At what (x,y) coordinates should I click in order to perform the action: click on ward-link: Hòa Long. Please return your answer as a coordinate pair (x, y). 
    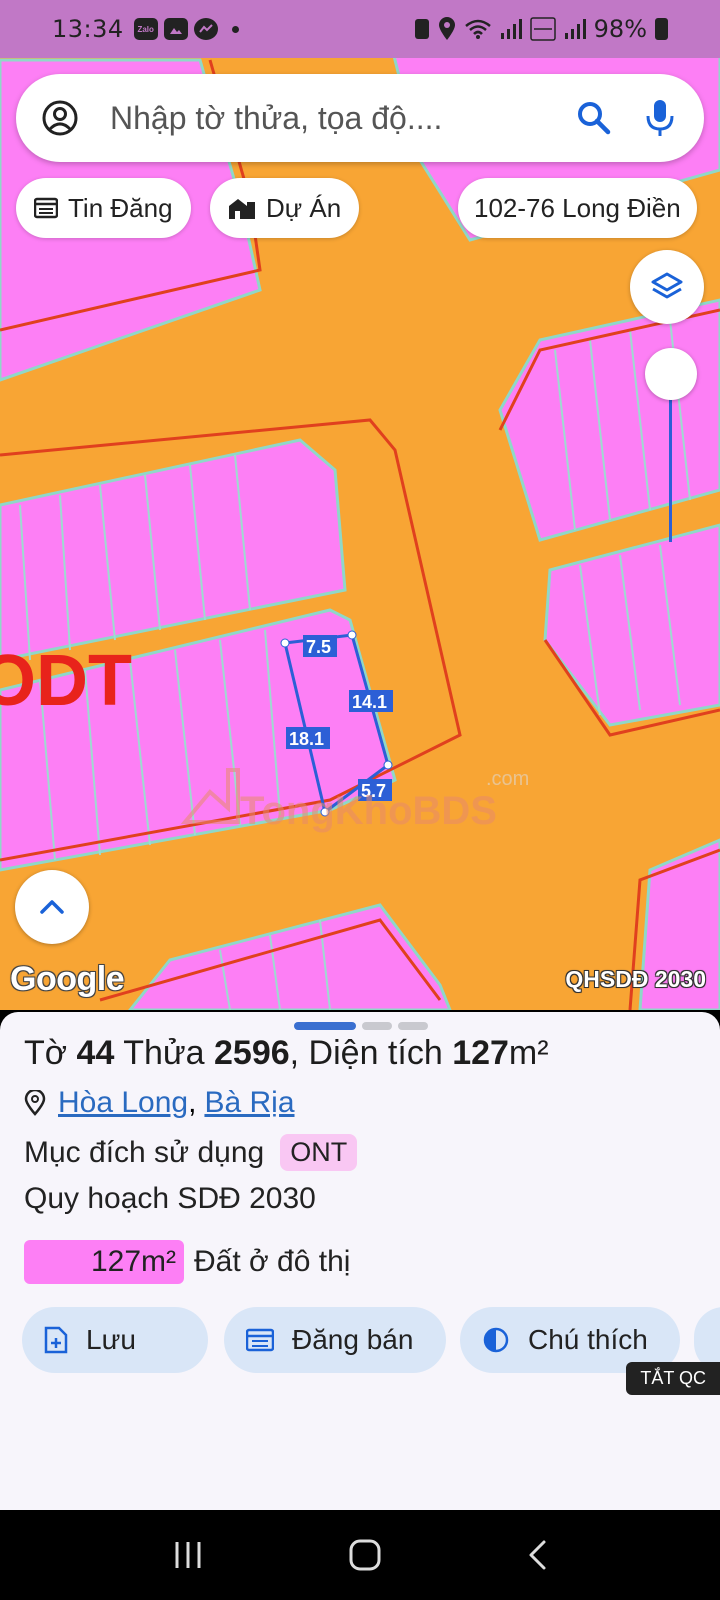
    Looking at the image, I should click on (123, 1103).